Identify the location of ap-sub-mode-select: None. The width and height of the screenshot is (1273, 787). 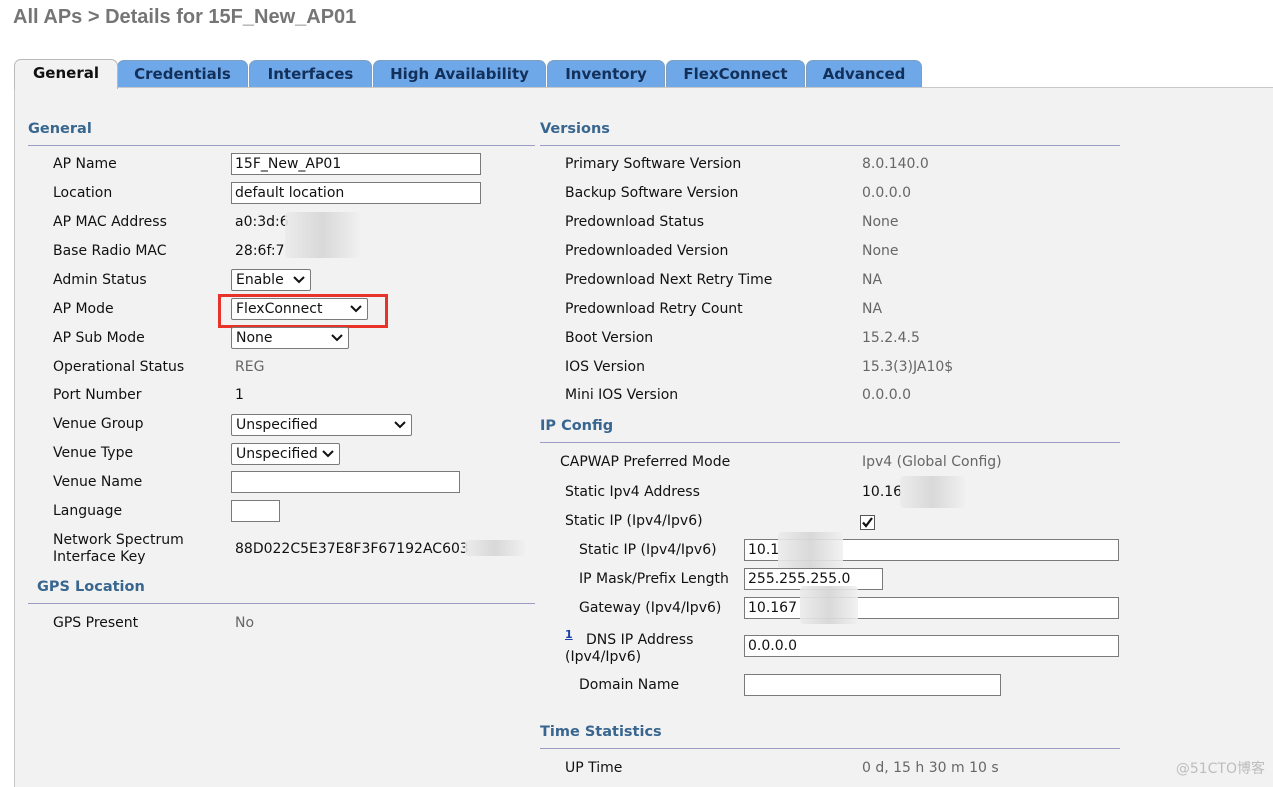
(290, 338).